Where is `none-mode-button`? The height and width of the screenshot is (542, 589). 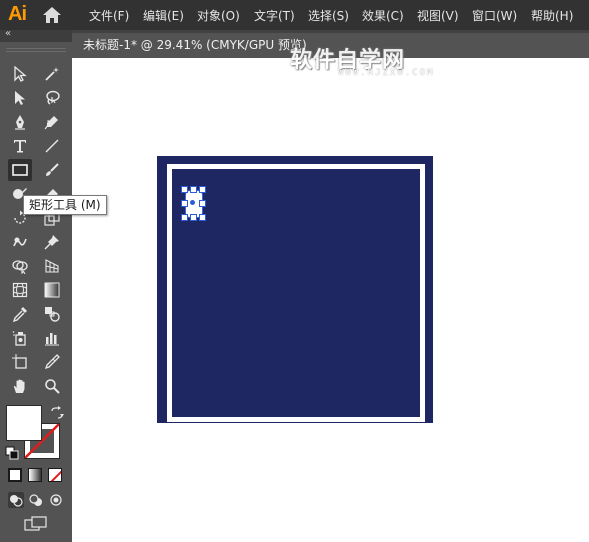
none-mode-button is located at coordinates (55, 475).